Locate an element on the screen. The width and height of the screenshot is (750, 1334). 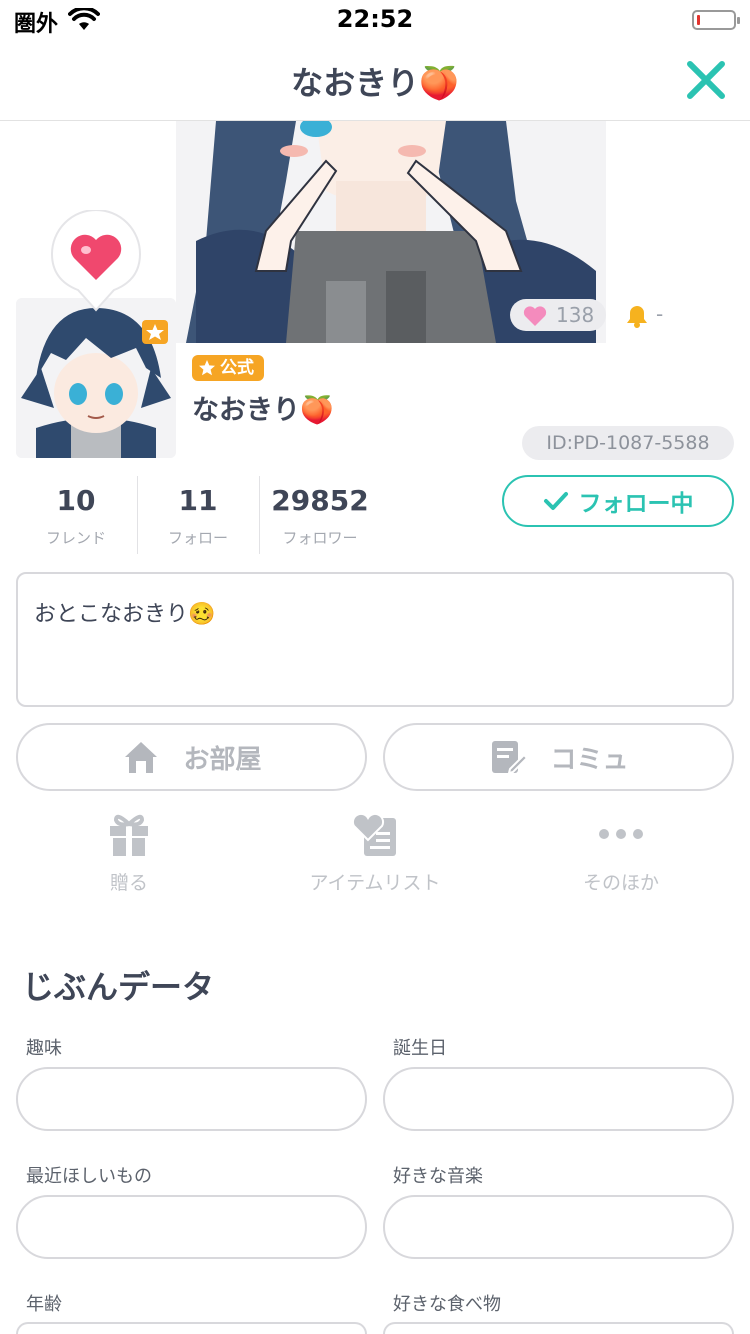
notification-count: - is located at coordinates (660, 314).